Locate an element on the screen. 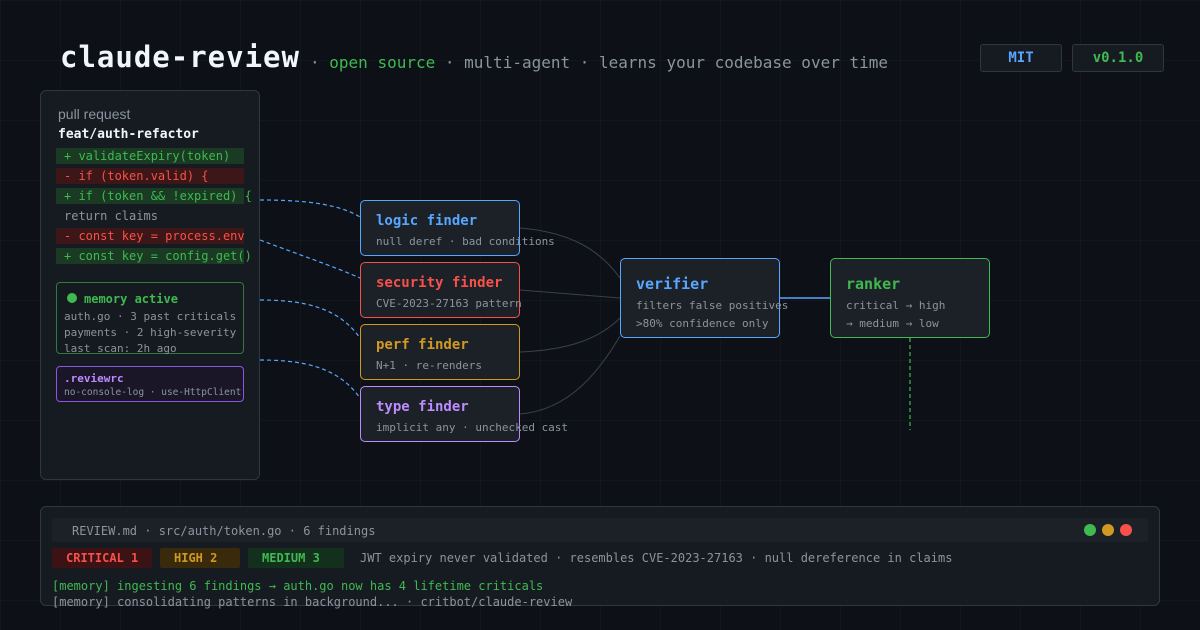  dashed-connector-type is located at coordinates (310, 379).